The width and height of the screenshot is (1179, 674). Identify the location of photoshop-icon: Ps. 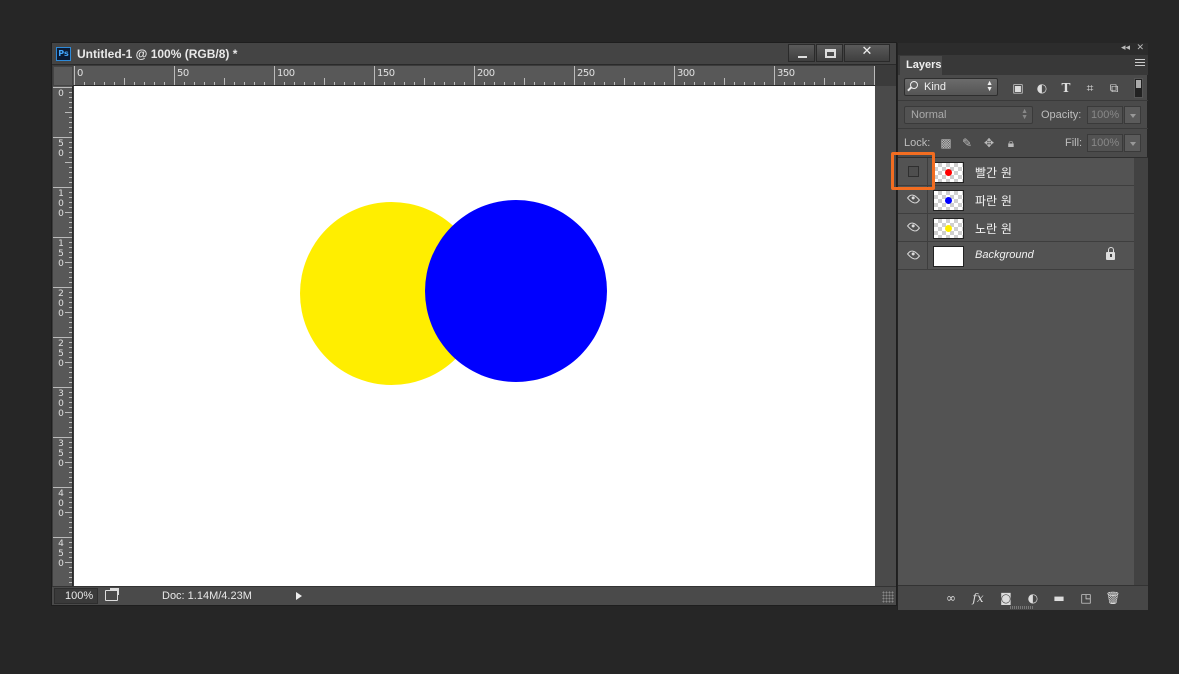
(63, 54).